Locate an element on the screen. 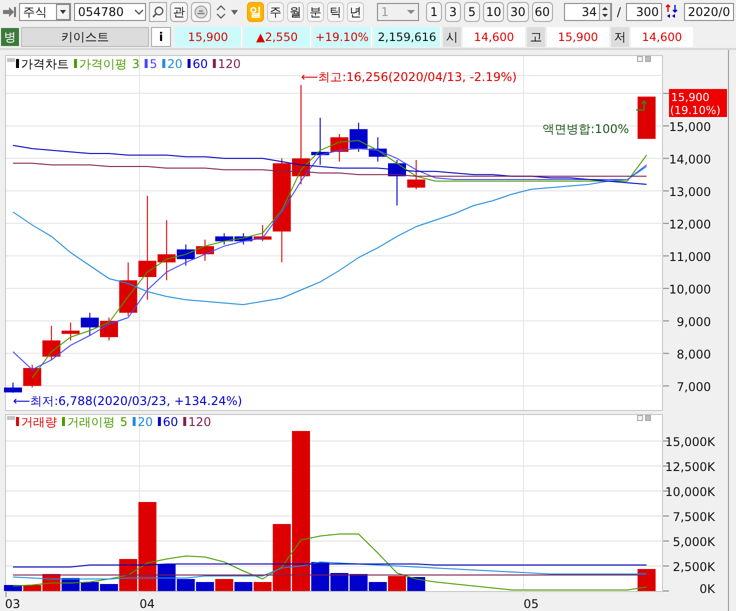 The height and width of the screenshot is (611, 736). legend-label: 3 is located at coordinates (136, 64).